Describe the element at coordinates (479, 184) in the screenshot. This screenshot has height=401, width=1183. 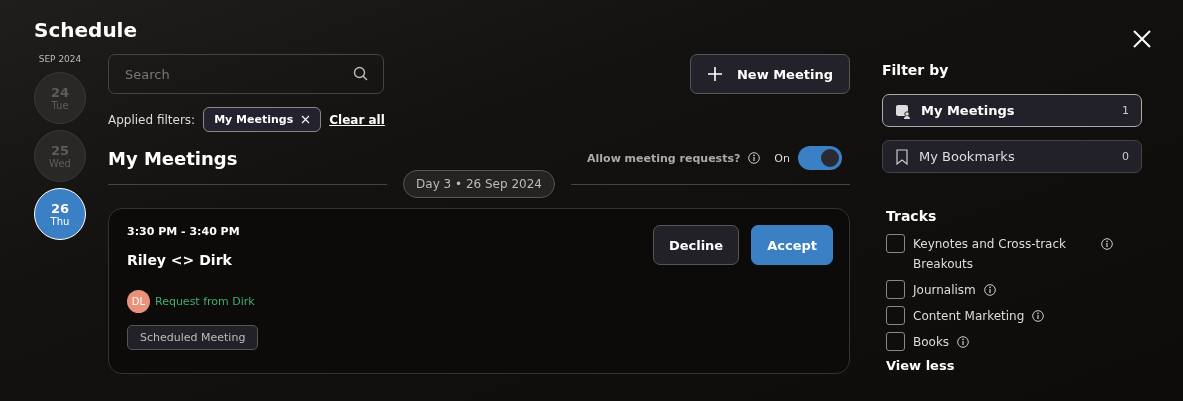
I see `day-divider-label: Day 3 • 26 Sep 2024` at that location.